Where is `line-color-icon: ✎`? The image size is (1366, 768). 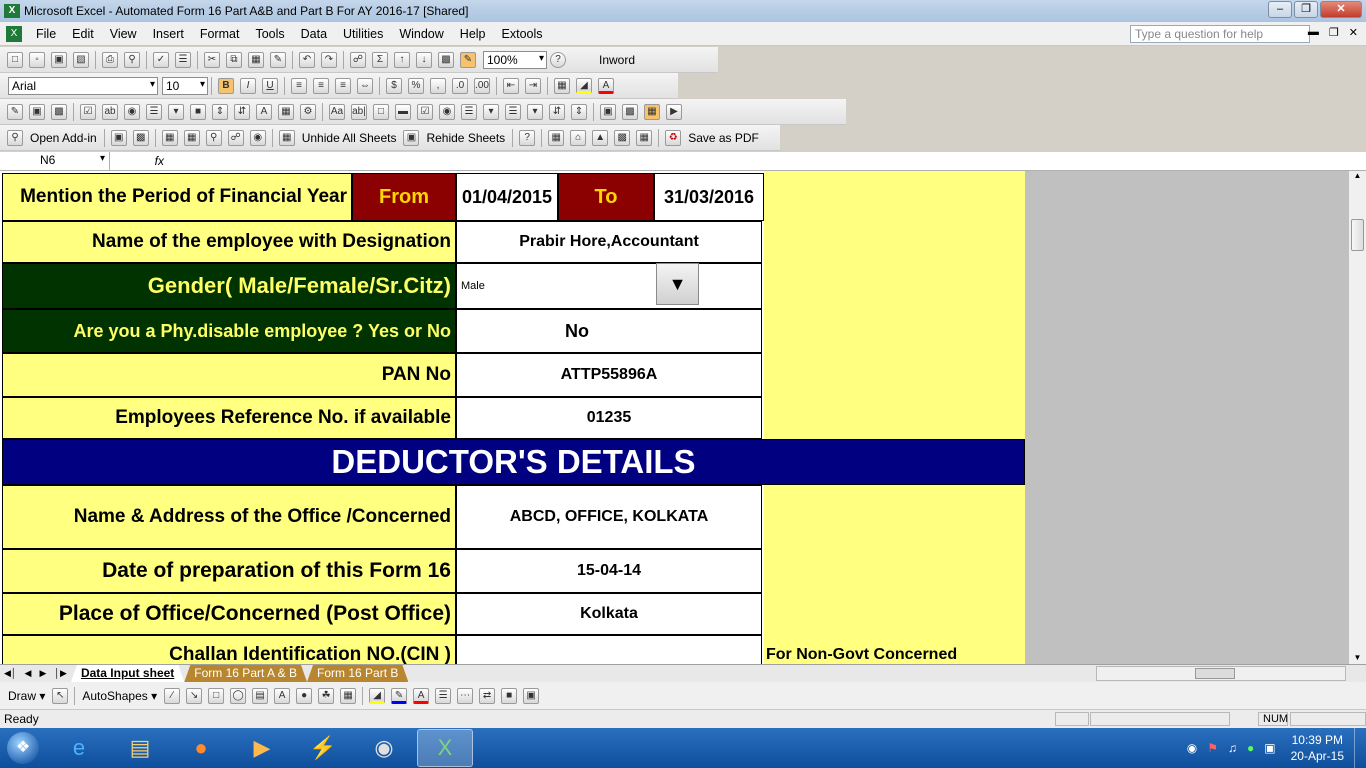 line-color-icon: ✎ is located at coordinates (399, 695).